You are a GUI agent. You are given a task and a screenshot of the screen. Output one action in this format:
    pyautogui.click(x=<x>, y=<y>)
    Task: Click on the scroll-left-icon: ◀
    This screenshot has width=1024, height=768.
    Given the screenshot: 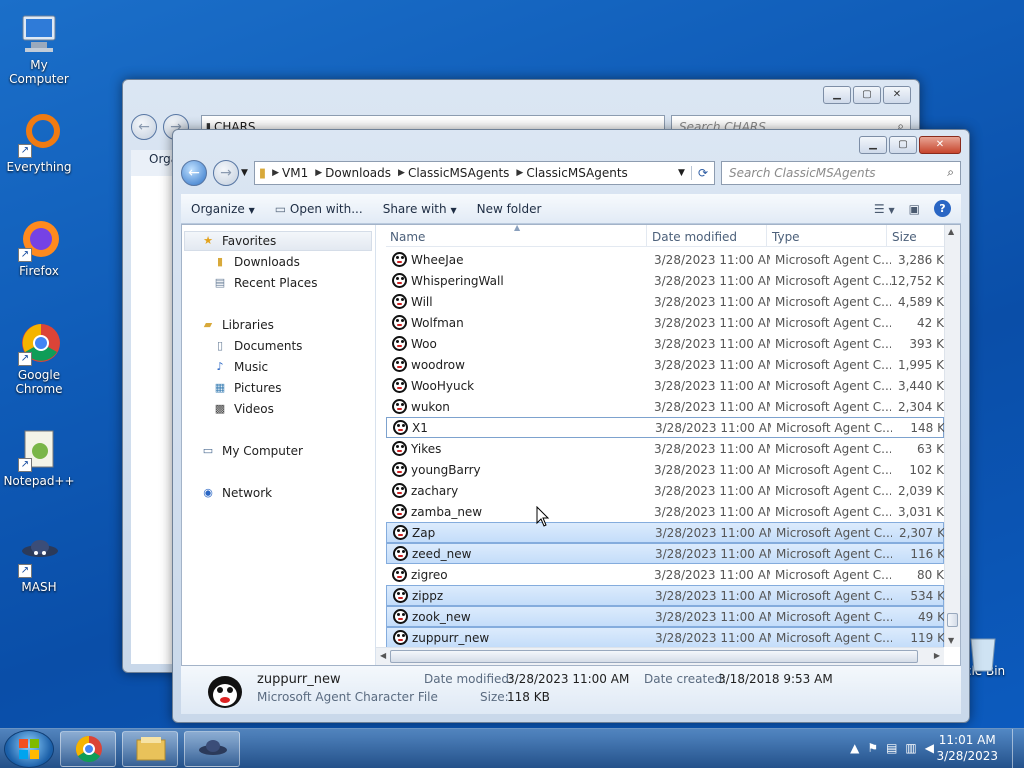 What is the action you would take?
    pyautogui.click(x=383, y=655)
    